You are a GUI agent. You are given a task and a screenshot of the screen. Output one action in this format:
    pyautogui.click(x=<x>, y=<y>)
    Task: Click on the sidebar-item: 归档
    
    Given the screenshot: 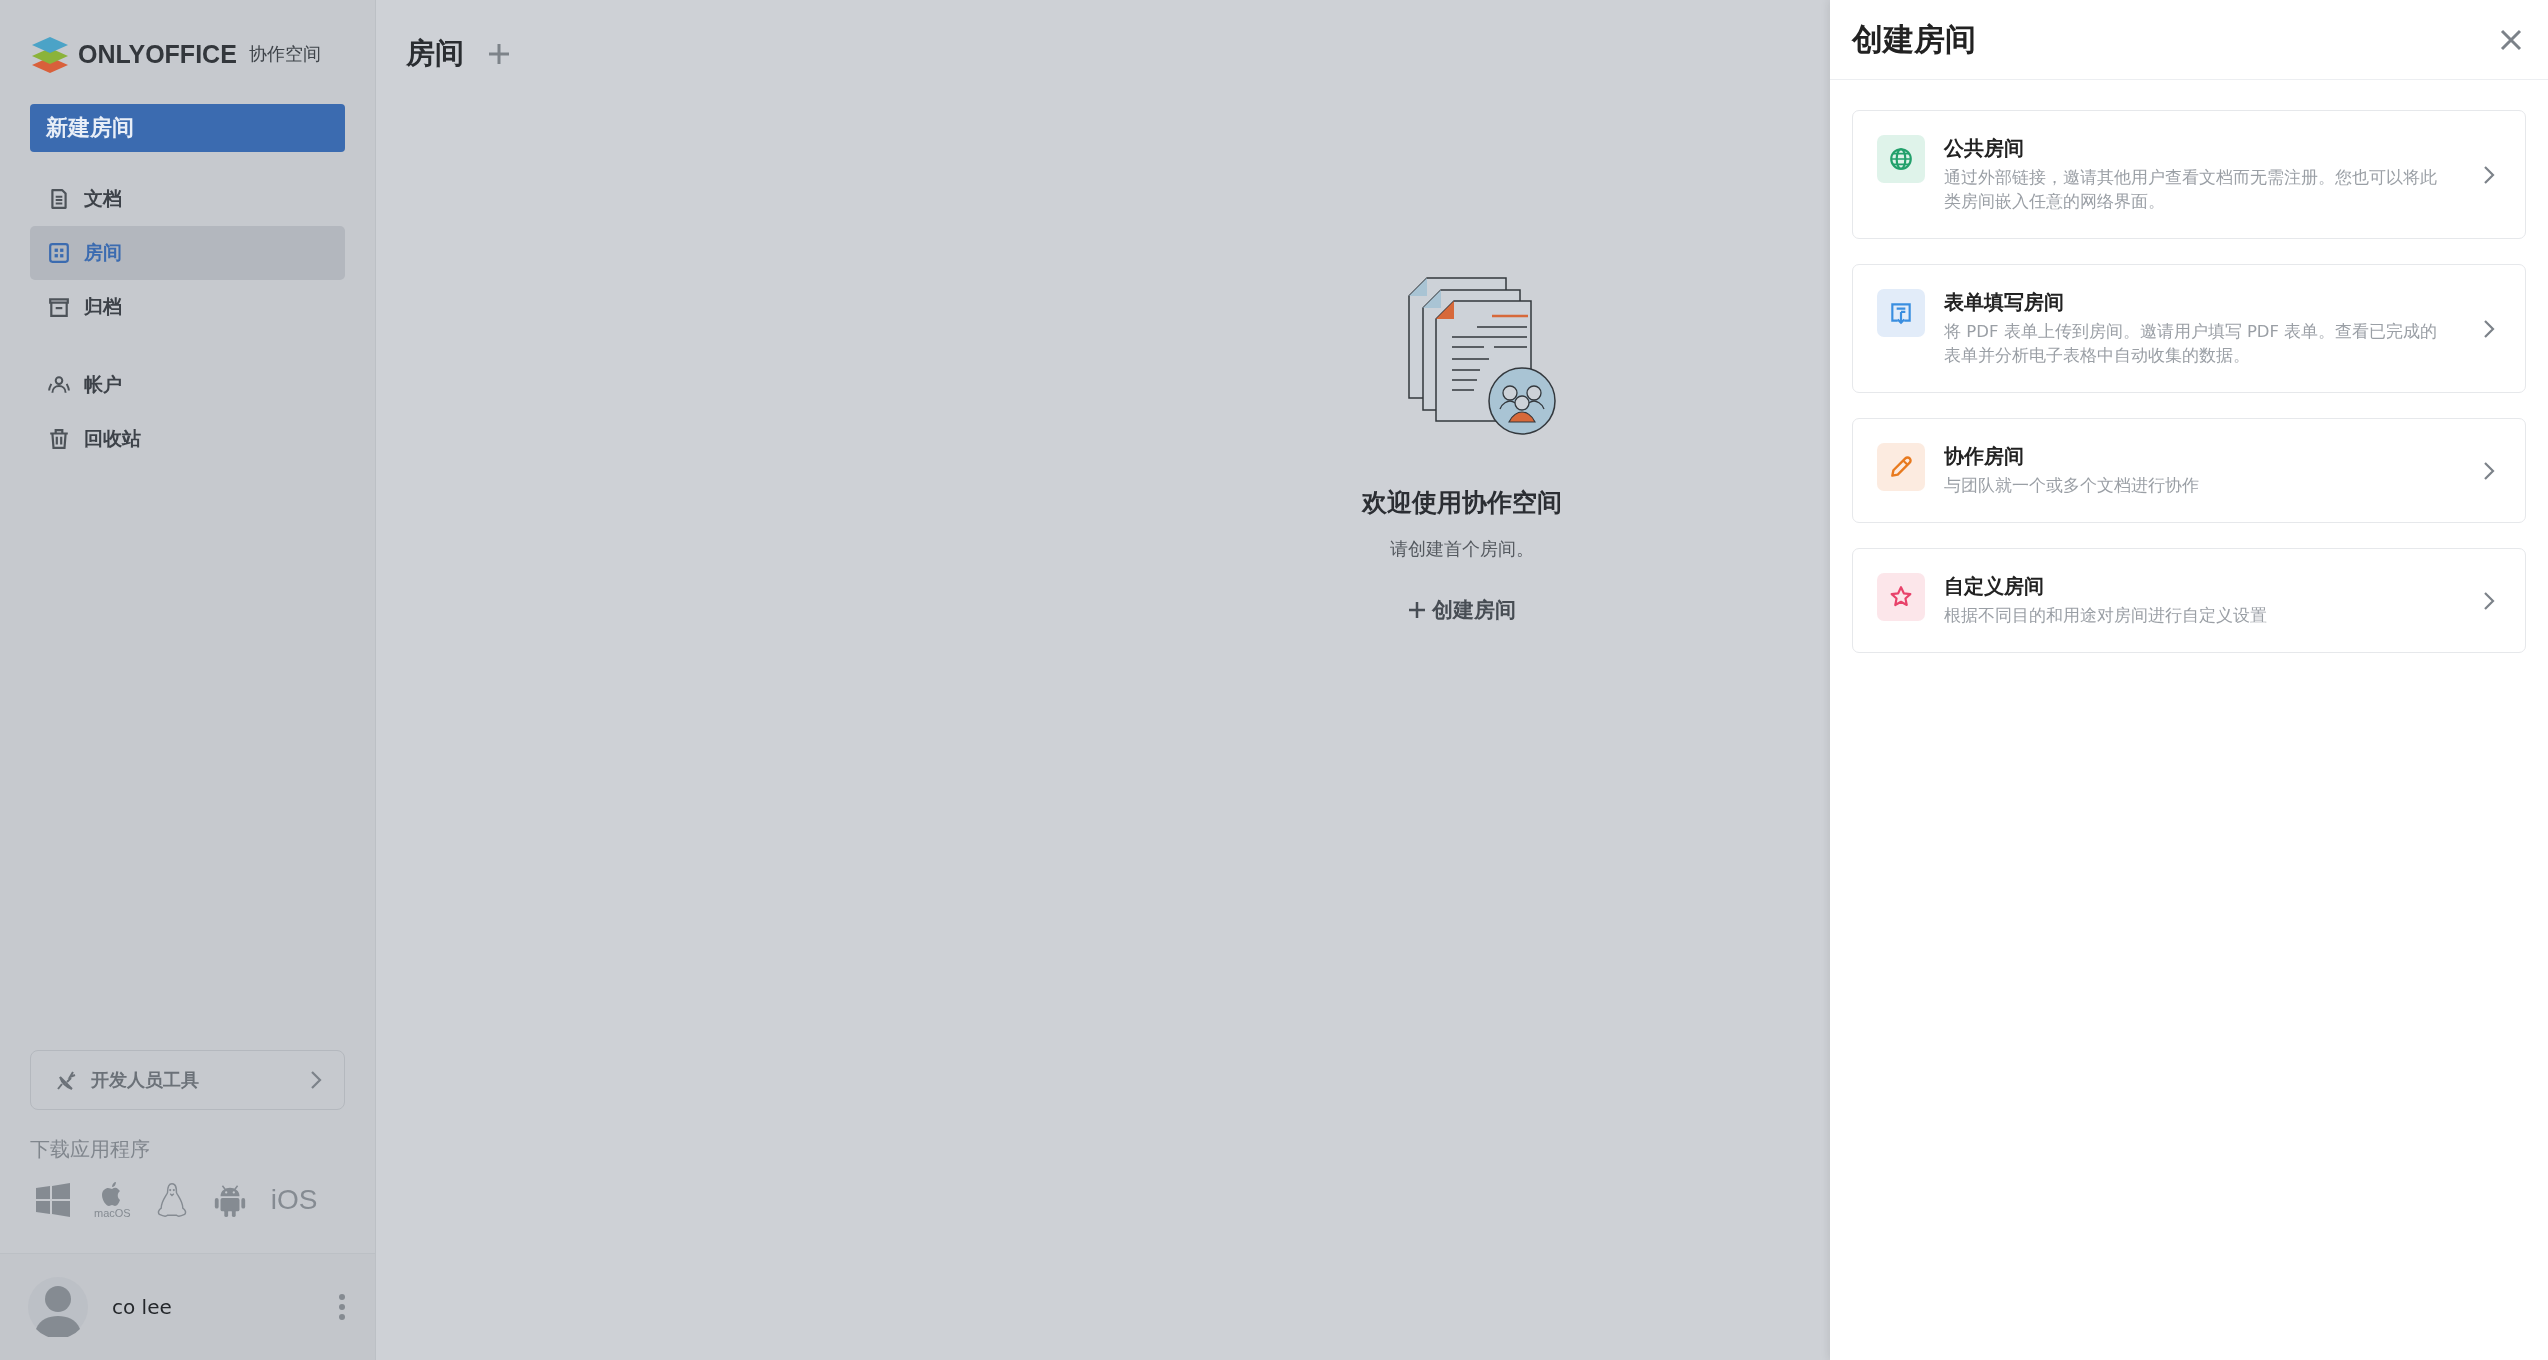 What is the action you would take?
    pyautogui.click(x=187, y=307)
    